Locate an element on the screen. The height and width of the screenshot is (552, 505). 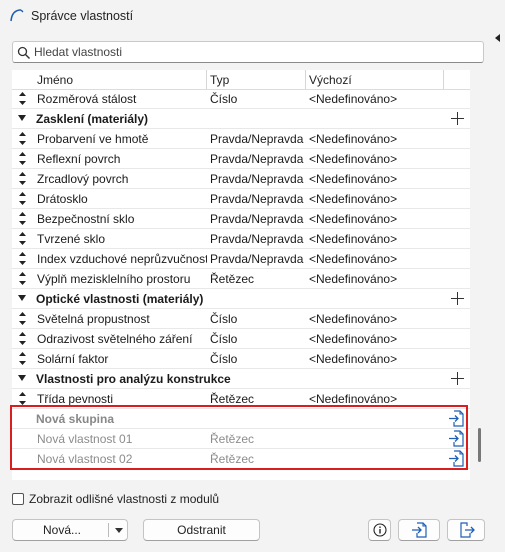
table-row: Nová vlastnost 02 Řetězec is located at coordinates (241, 459).